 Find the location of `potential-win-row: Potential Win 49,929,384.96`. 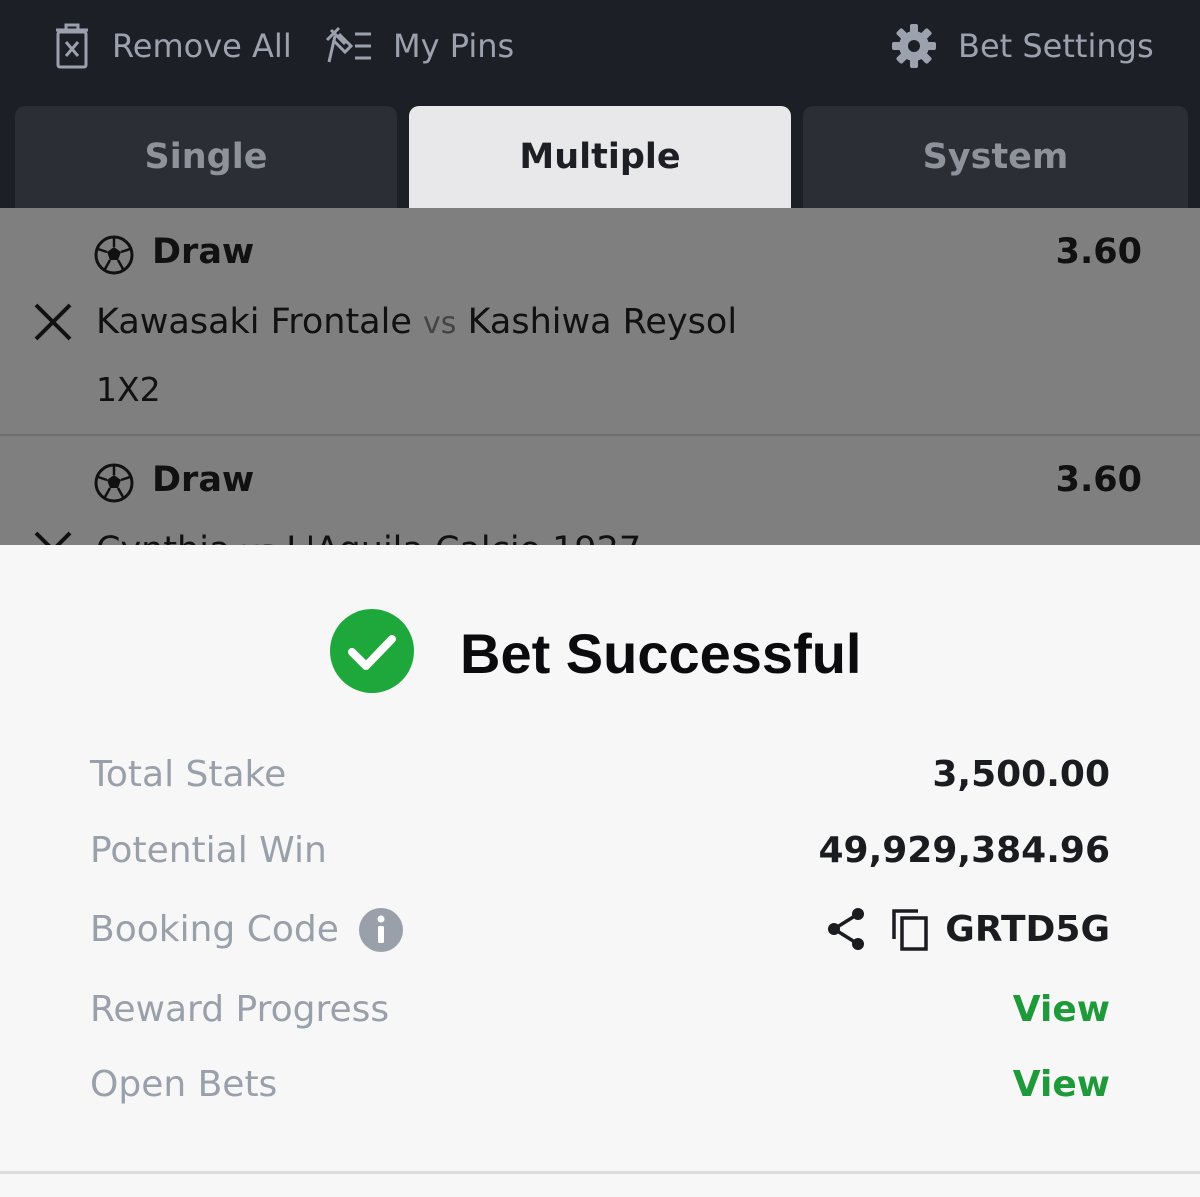

potential-win-row: Potential Win 49,929,384.96 is located at coordinates (600, 851).